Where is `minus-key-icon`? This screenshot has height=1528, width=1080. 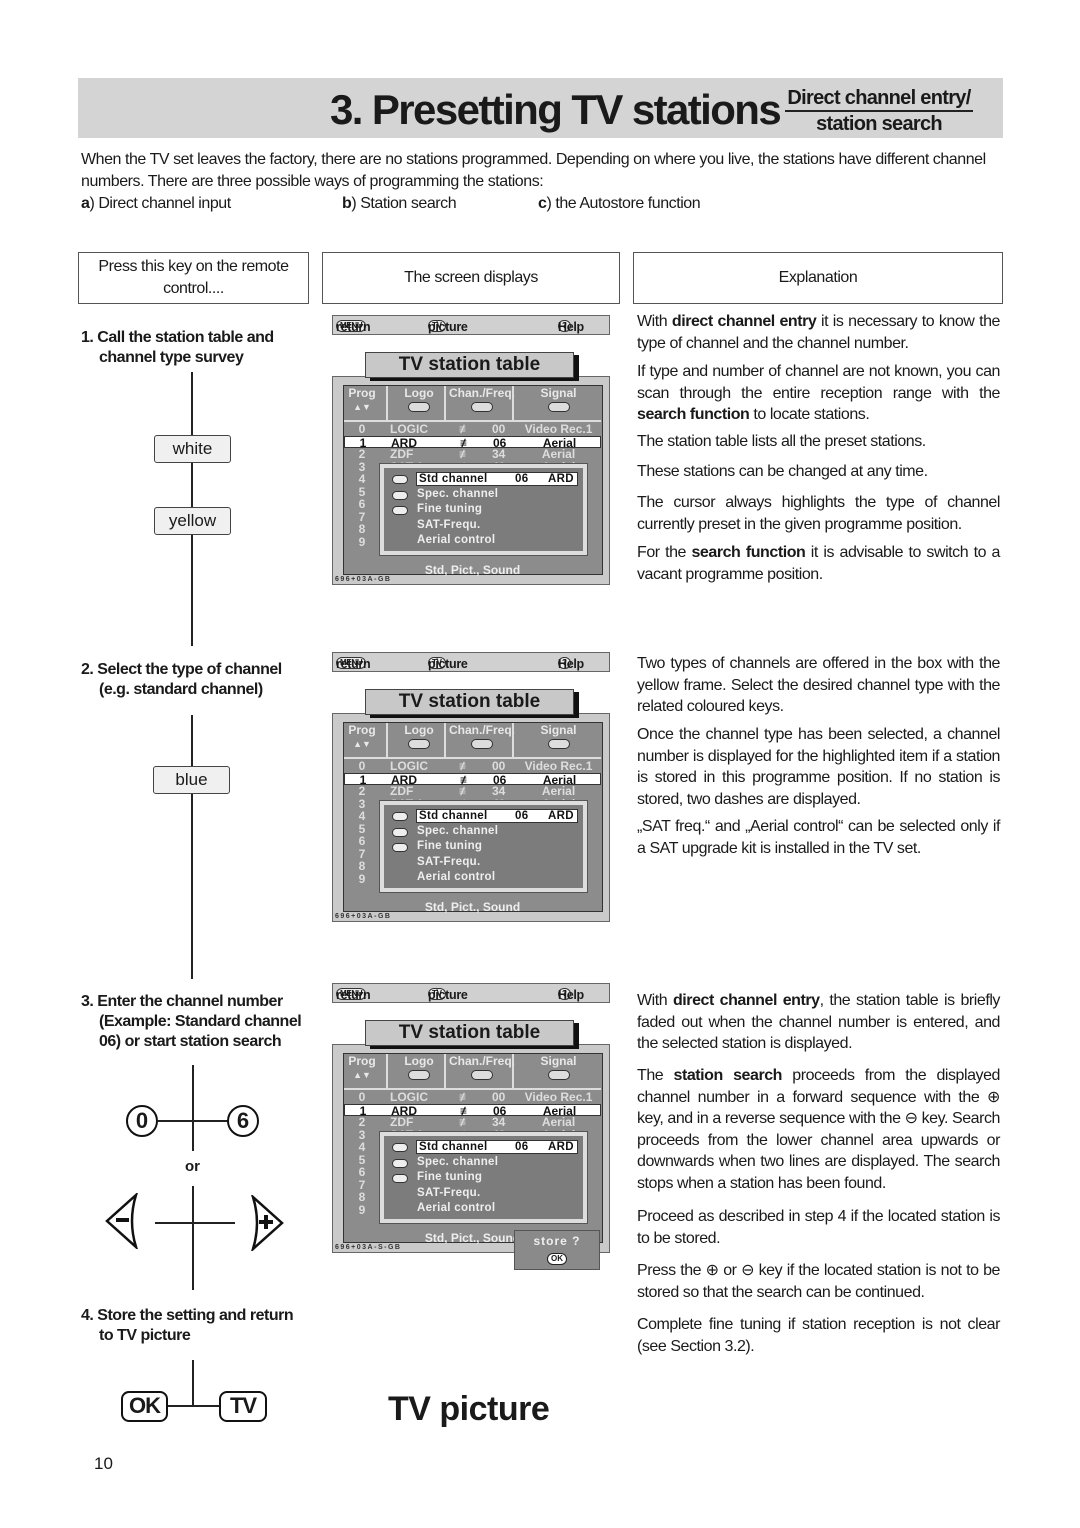
minus-key-icon is located at coordinates (122, 1221).